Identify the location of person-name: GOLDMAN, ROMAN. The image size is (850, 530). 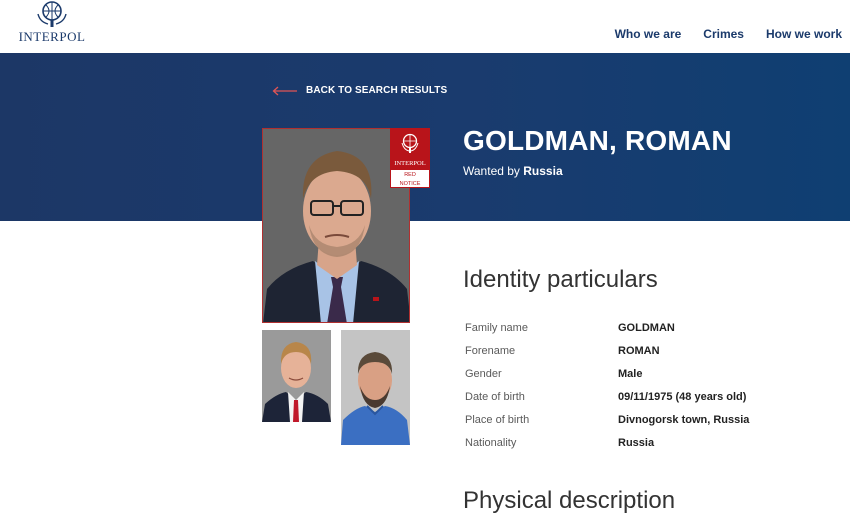
(597, 140).